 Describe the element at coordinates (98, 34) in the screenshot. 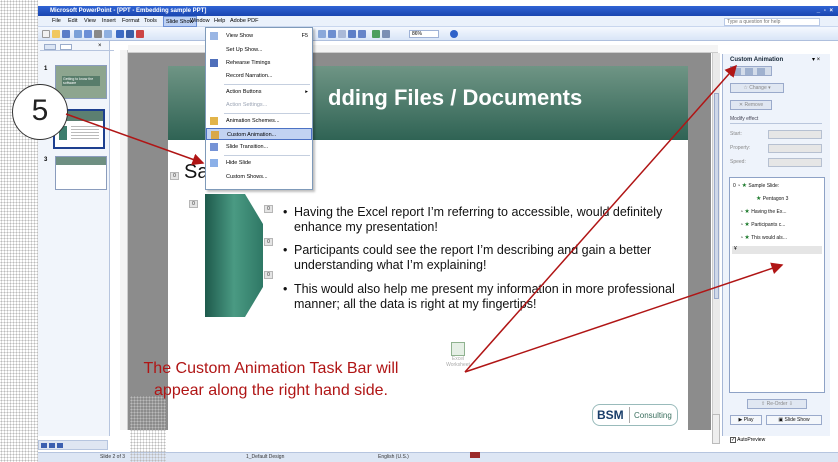

I see `print-icon` at that location.